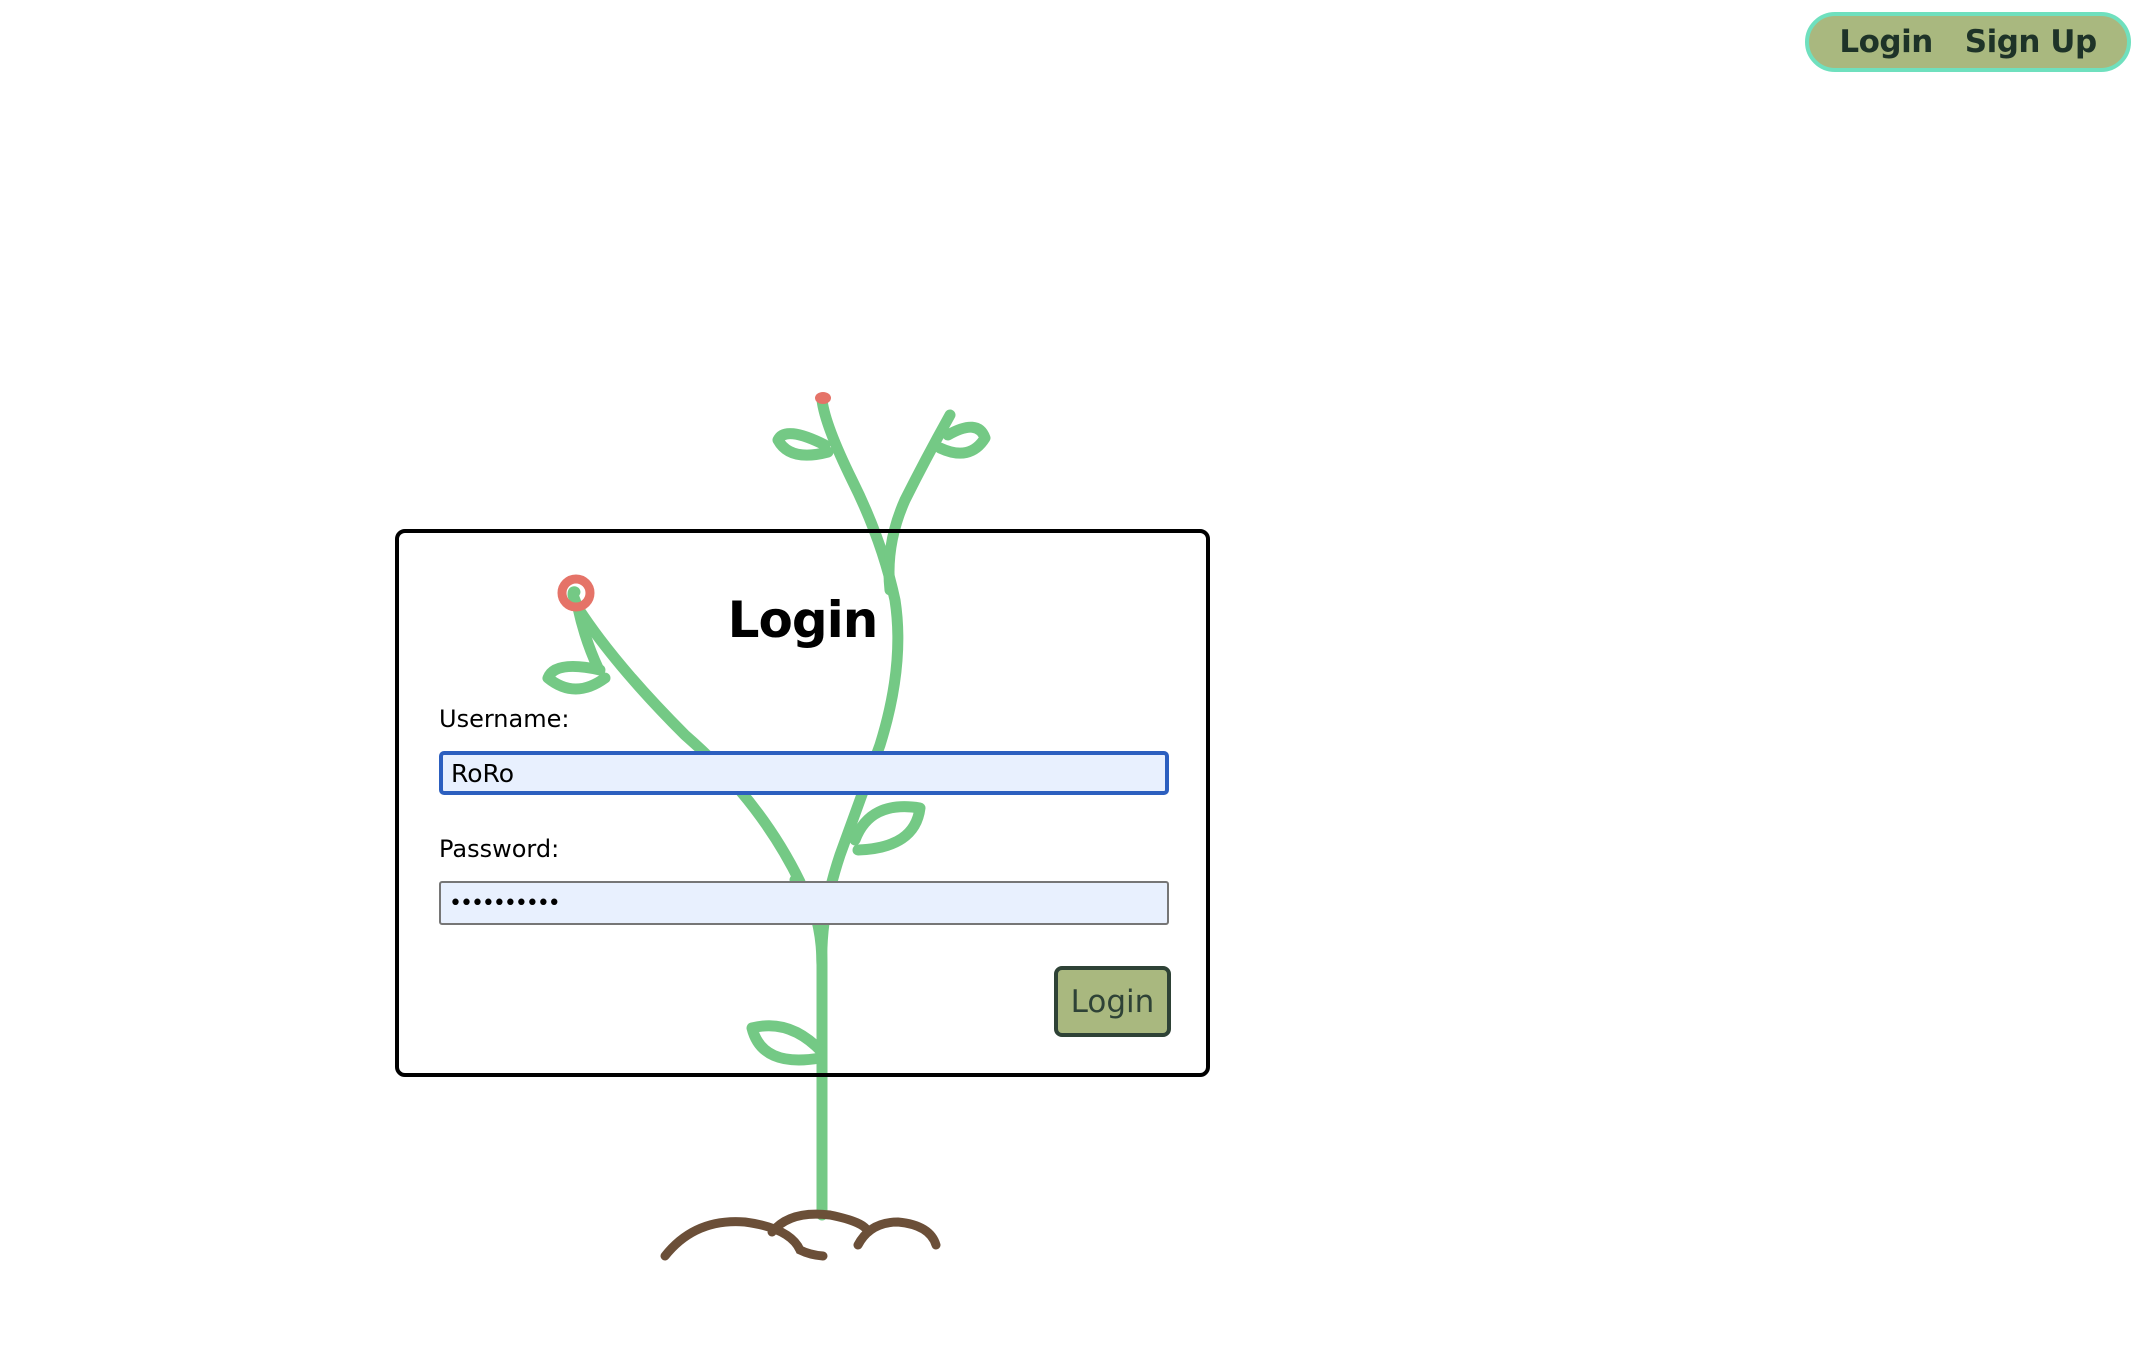 Image resolution: width=2148 pixels, height=1350 pixels. I want to click on login-submit-button: Login, so click(1112, 1001).